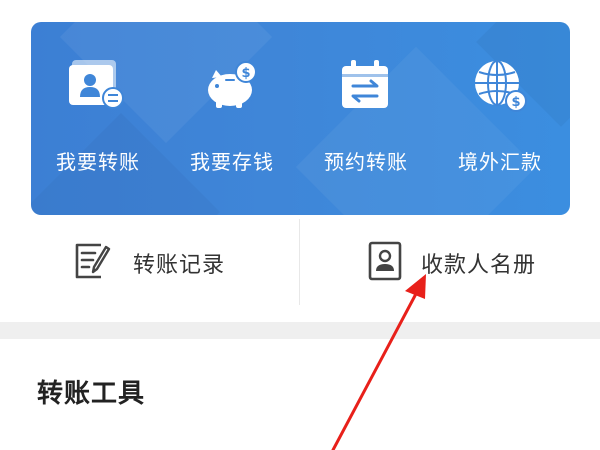  I want to click on quick-action-label: 我要转账, so click(98, 162).